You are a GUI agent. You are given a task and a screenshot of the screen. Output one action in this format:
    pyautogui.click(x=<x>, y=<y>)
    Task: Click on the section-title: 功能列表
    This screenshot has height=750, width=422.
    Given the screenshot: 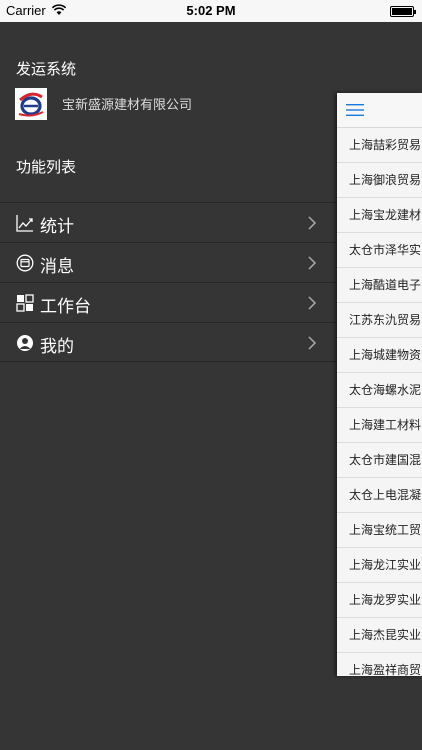 What is the action you would take?
    pyautogui.click(x=46, y=167)
    